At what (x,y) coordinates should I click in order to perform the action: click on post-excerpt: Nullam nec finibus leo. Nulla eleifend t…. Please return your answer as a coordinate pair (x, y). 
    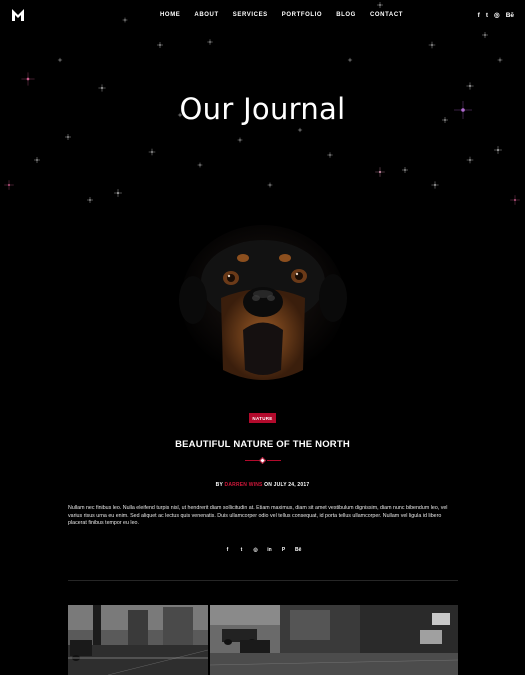
    Looking at the image, I should click on (258, 516).